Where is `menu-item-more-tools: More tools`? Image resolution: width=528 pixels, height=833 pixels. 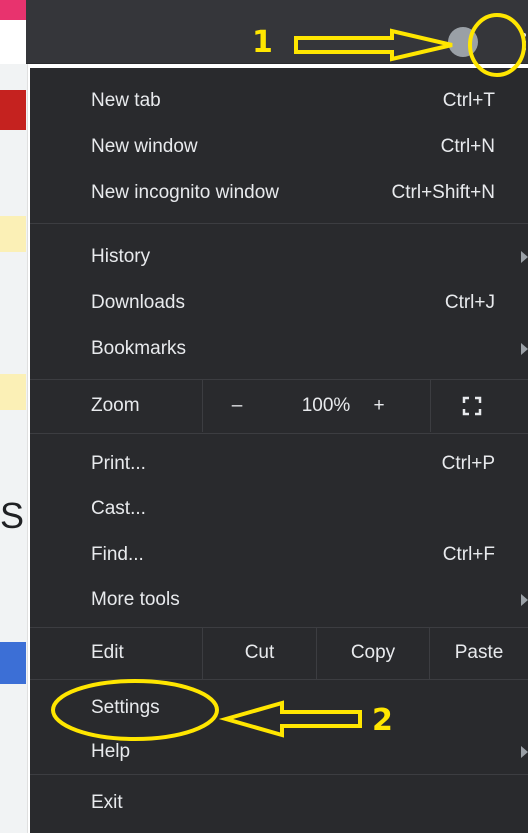
menu-item-more-tools: More tools is located at coordinates (279, 600).